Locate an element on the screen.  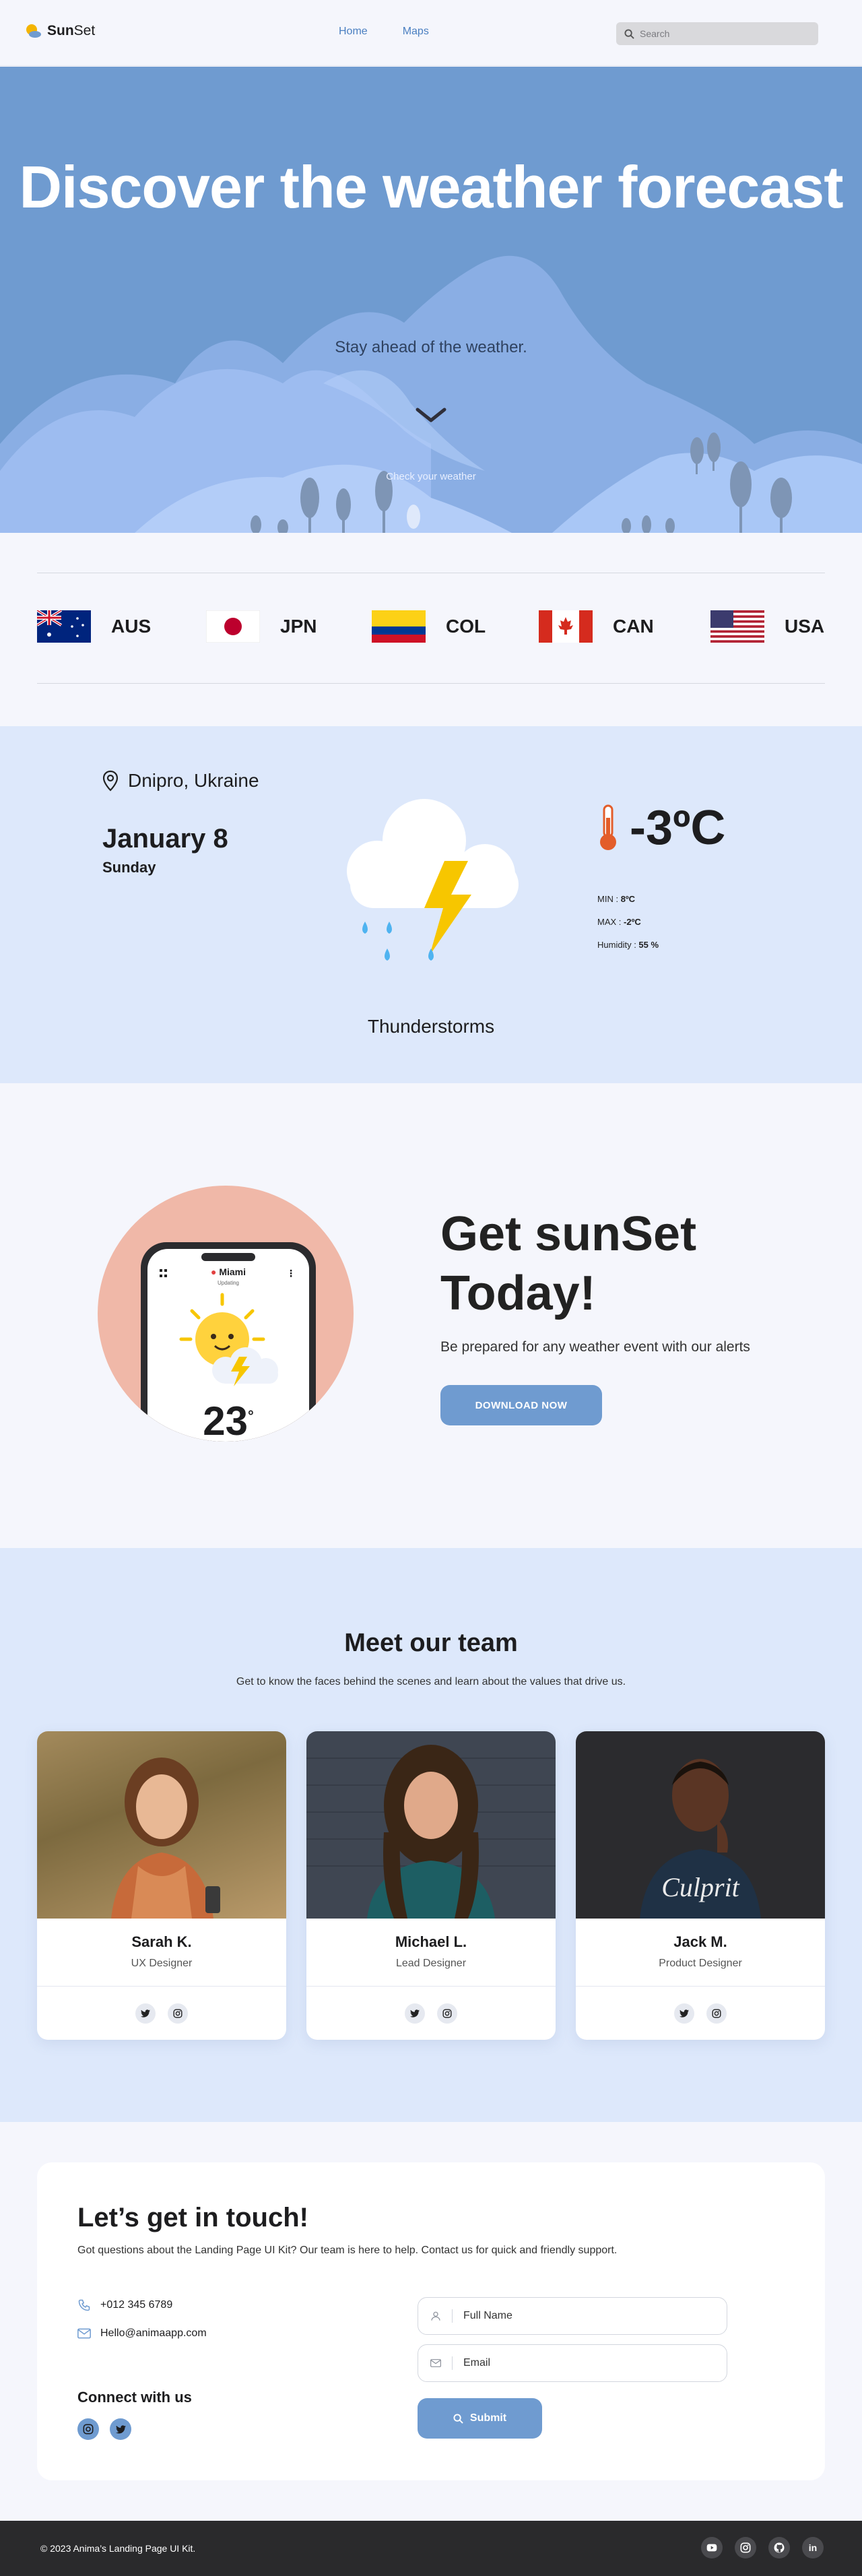
email-field: Email is located at coordinates (572, 2363).